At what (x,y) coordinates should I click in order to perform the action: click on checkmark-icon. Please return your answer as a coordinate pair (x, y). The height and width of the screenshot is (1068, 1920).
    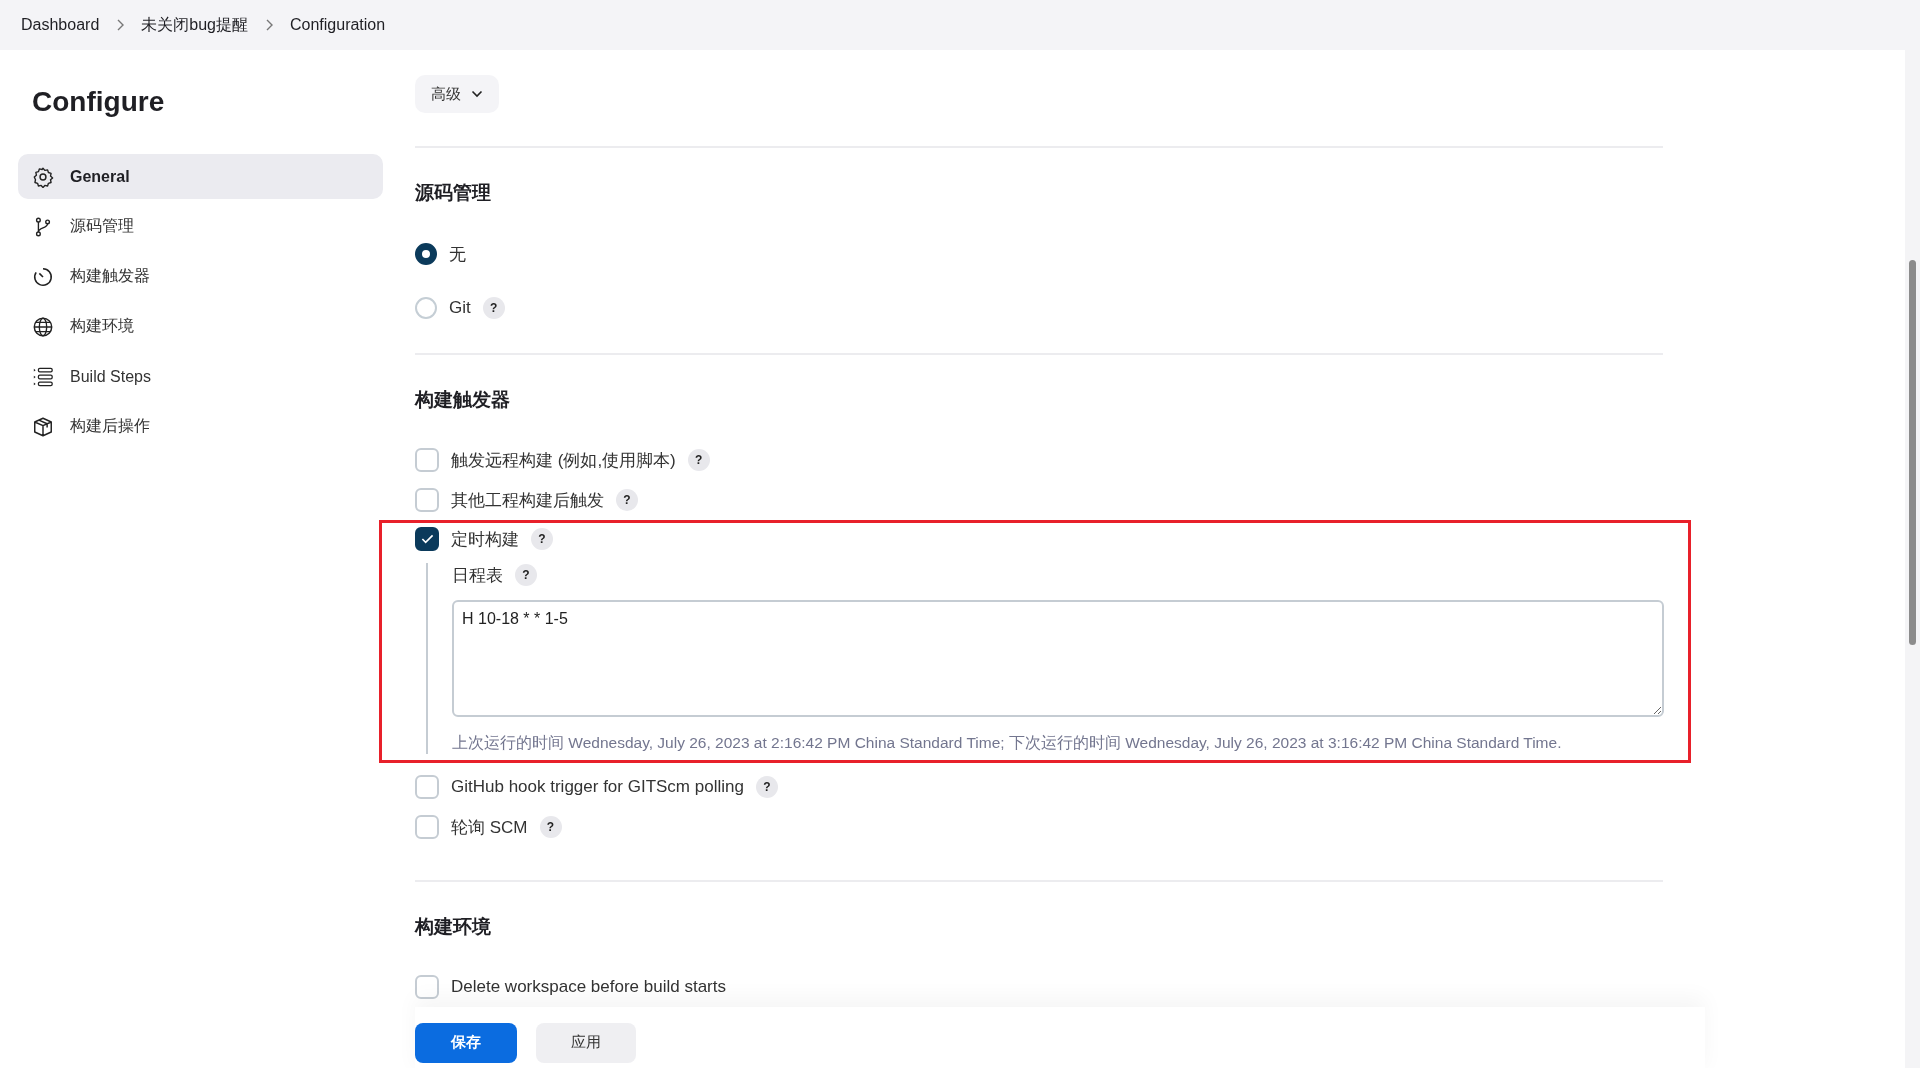
    Looking at the image, I should click on (427, 539).